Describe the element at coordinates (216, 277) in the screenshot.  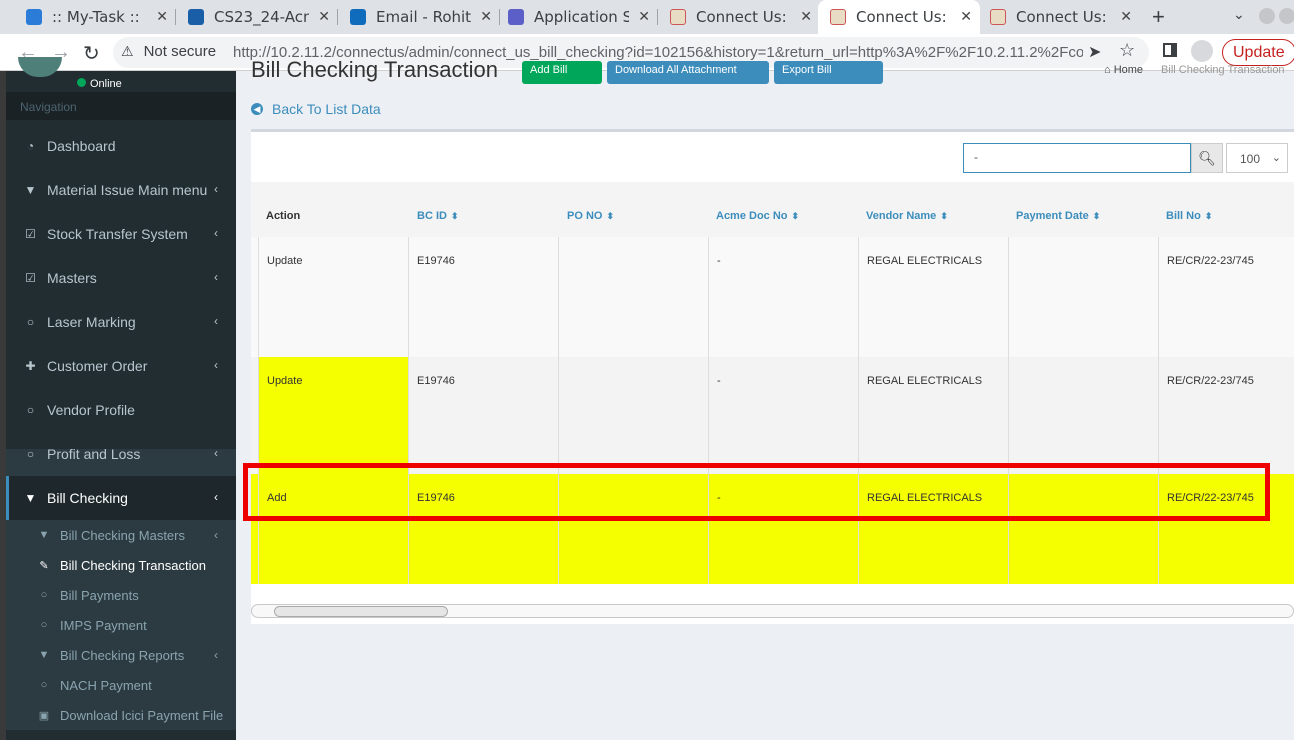
I see `chevron-left-icon: ‹` at that location.